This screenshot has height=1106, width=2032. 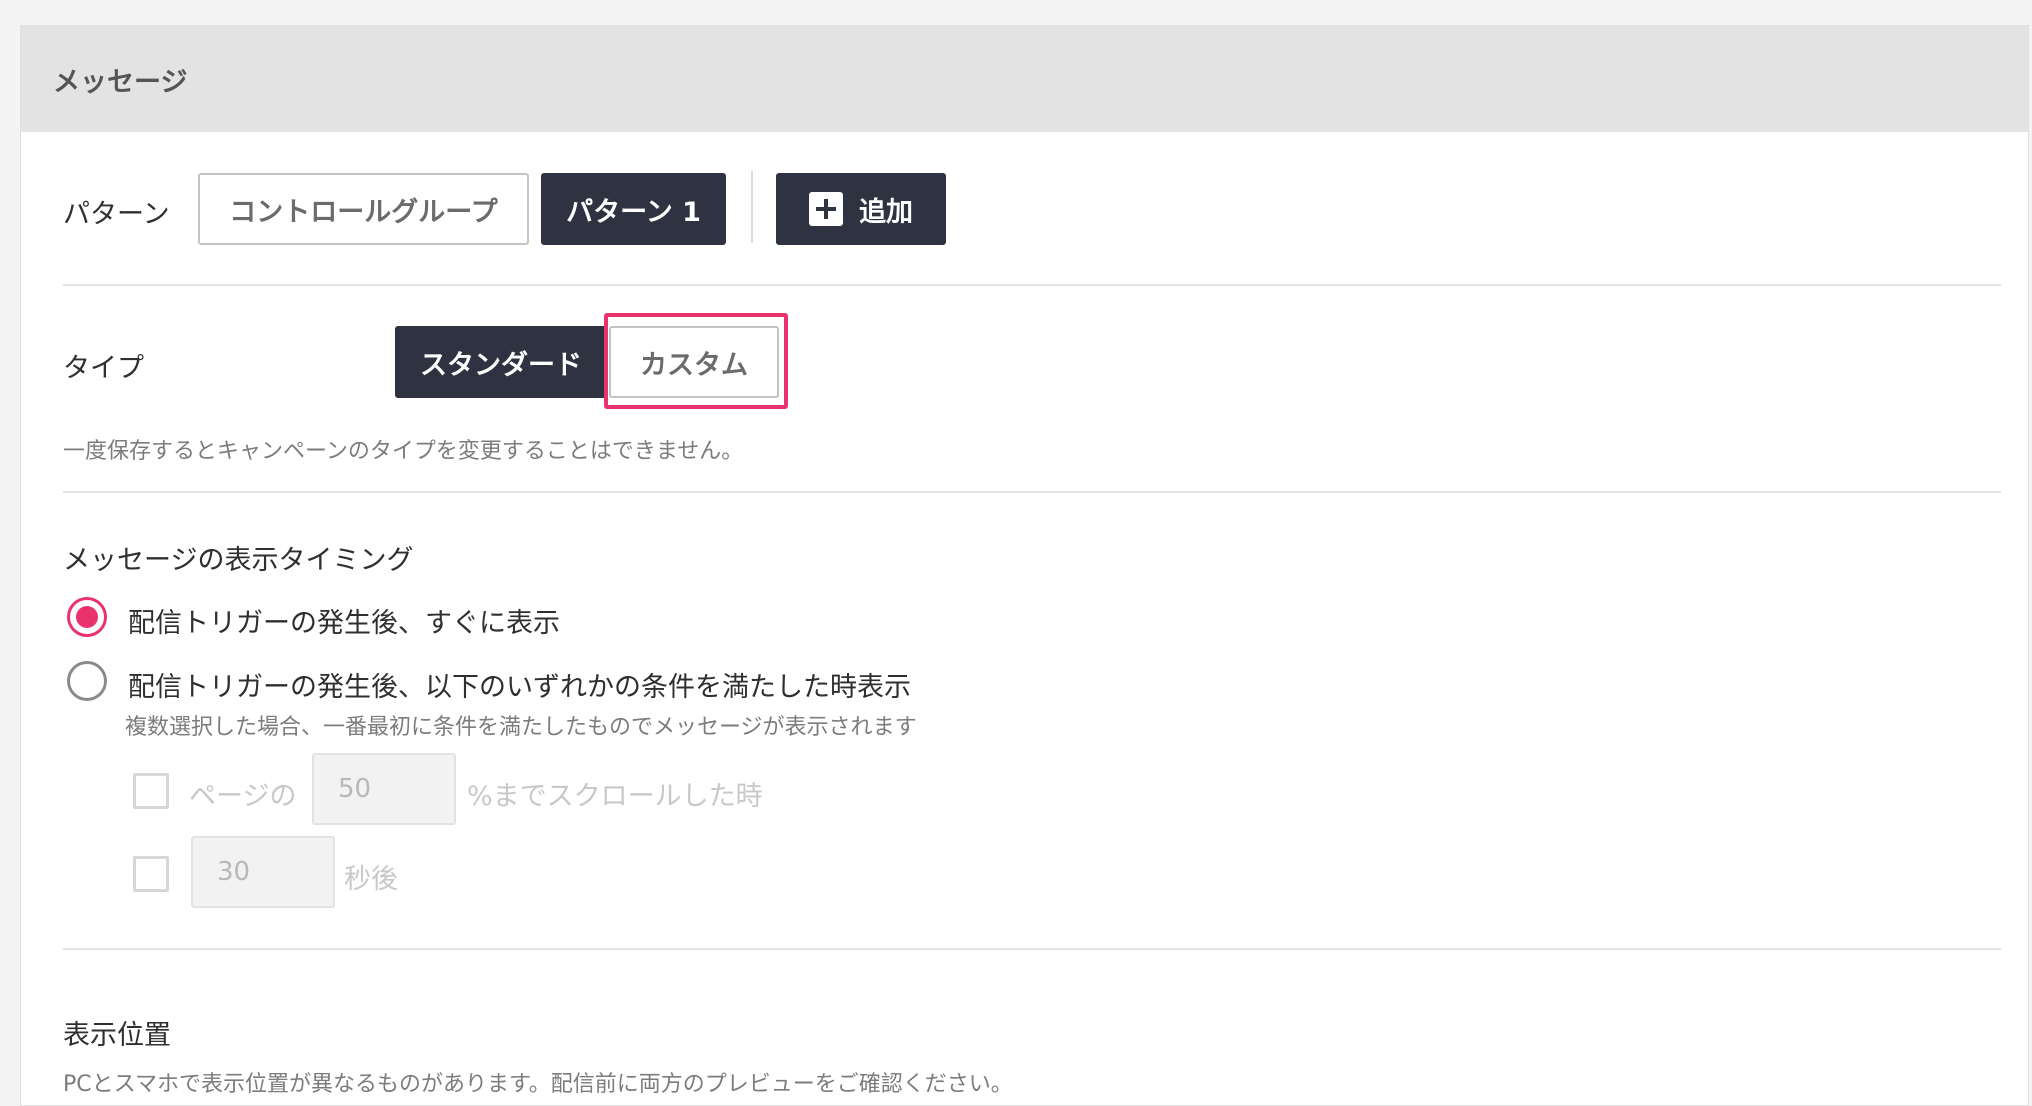 What do you see at coordinates (633, 209) in the screenshot?
I see `pattern-1-button: パターン 1` at bounding box center [633, 209].